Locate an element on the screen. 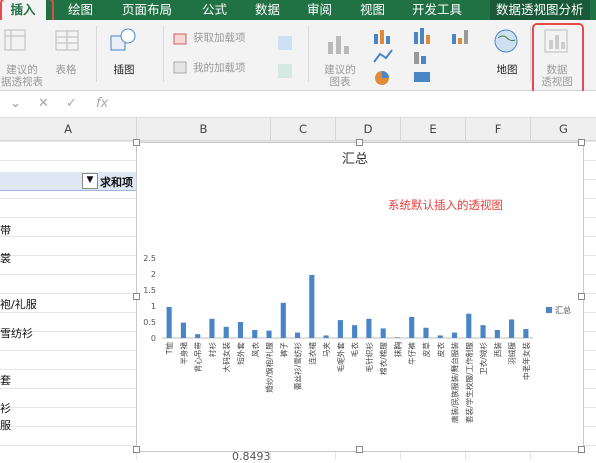 This screenshot has width=596, height=463. x-tick-label: 毛呢外套 is located at coordinates (340, 357).